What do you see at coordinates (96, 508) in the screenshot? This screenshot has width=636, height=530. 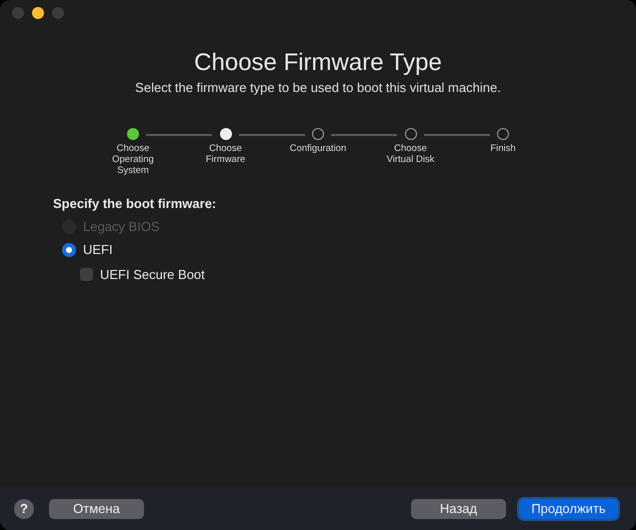 I see `dialog-button: Отмена` at bounding box center [96, 508].